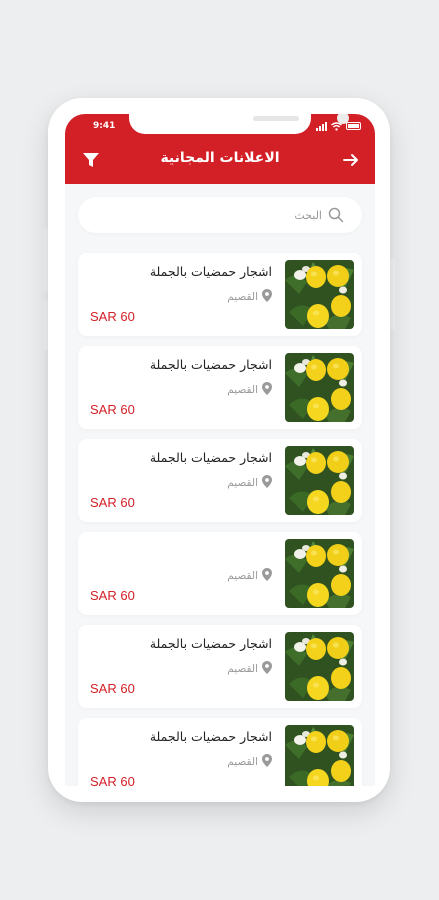 Image resolution: width=439 pixels, height=900 pixels. I want to click on filter-icon, so click(91, 160).